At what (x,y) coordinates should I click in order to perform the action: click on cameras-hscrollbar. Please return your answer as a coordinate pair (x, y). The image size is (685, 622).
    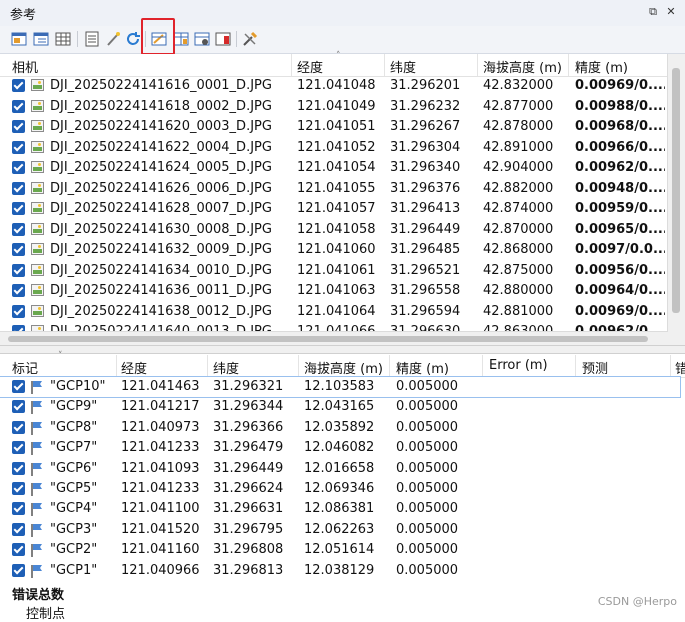
    Looking at the image, I should click on (334, 338).